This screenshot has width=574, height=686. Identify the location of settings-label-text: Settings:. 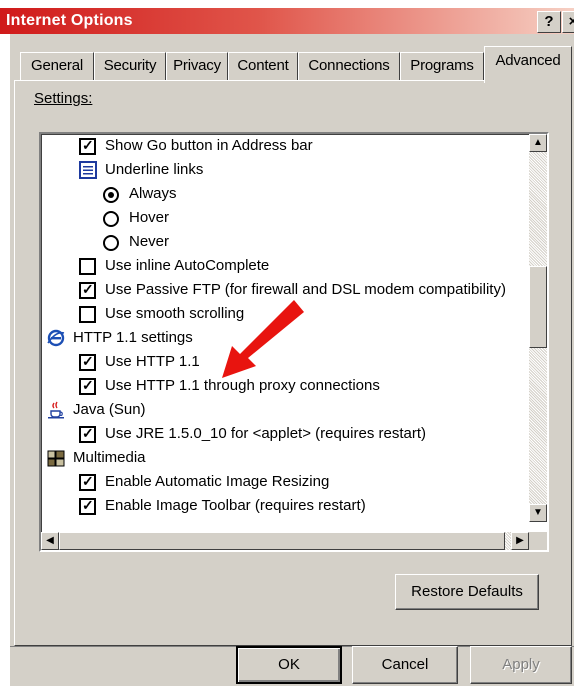
(63, 98).